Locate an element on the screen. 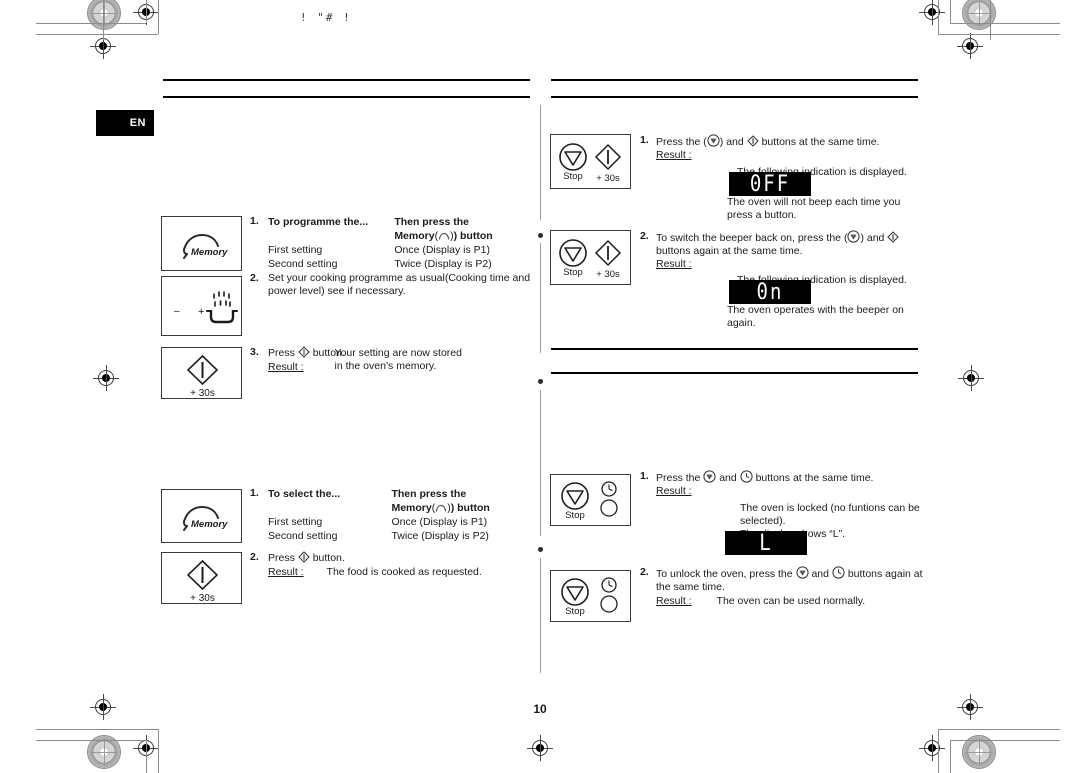 The width and height of the screenshot is (1080, 773). stop-and-start-icon: Stop + 30s is located at coordinates (590, 259).